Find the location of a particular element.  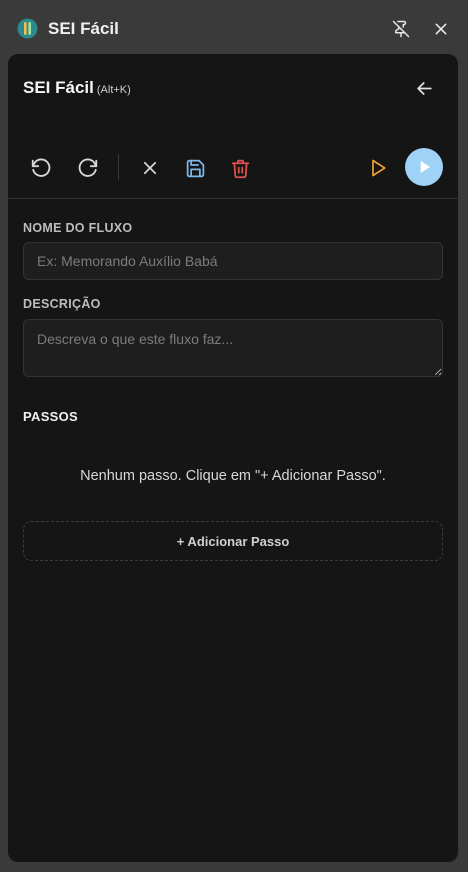

play-icon is located at coordinates (425, 167).